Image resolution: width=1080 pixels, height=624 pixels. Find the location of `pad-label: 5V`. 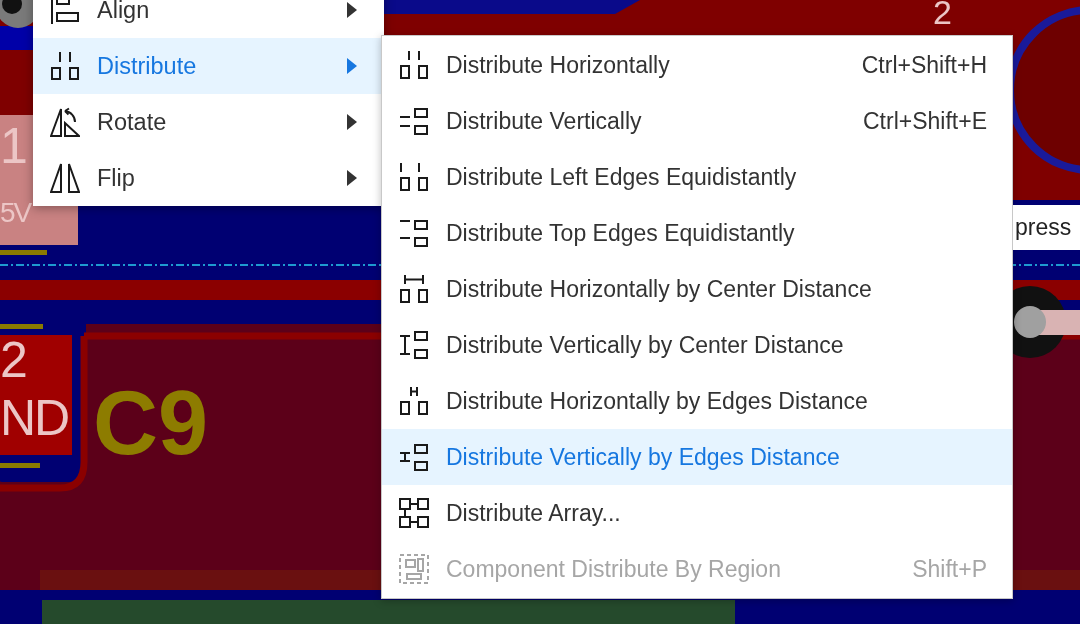

pad-label: 5V is located at coordinates (15, 212).